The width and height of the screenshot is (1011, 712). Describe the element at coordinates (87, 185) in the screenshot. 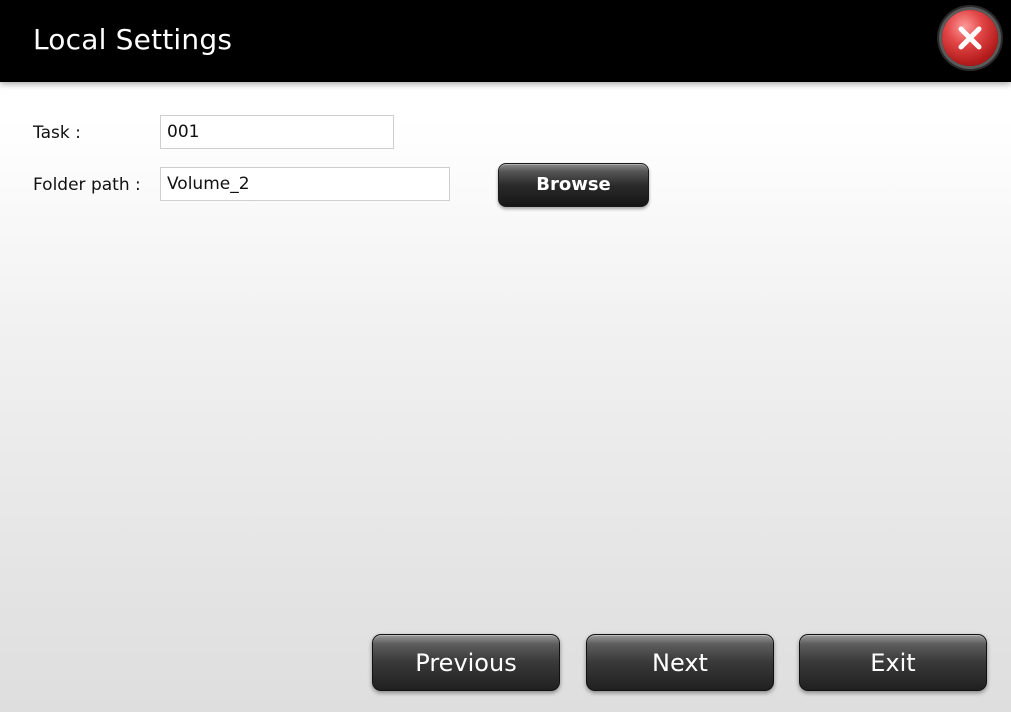

I see `folder-path-label: Folder path :` at that location.